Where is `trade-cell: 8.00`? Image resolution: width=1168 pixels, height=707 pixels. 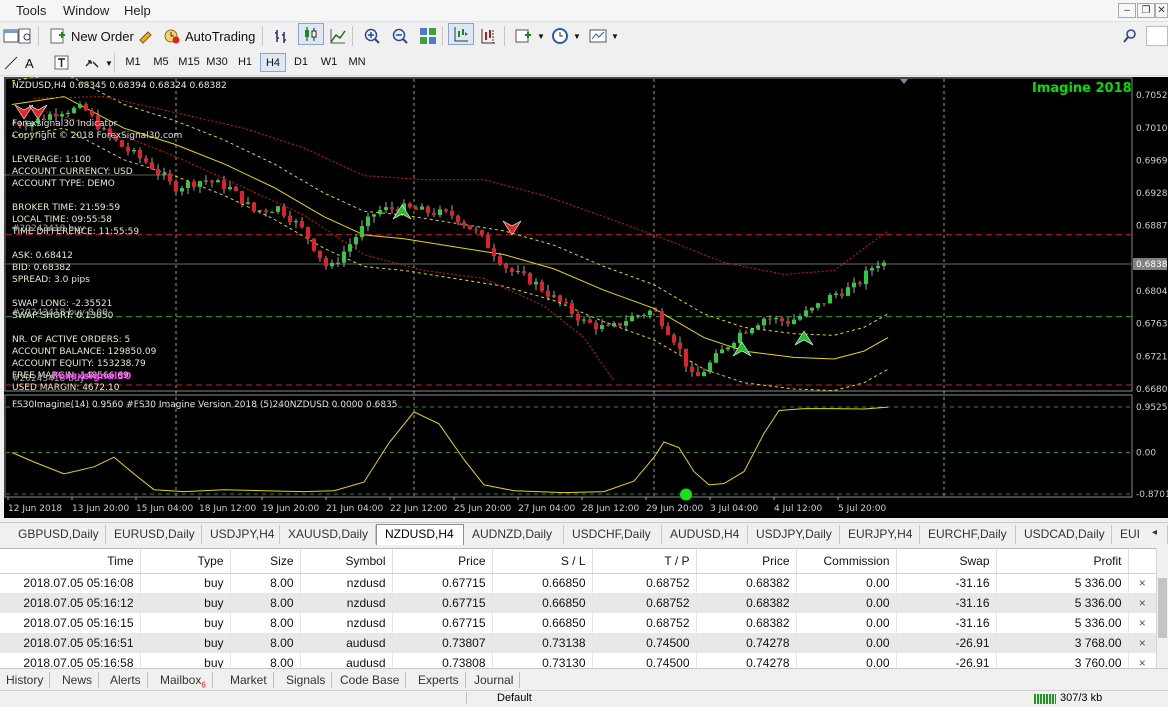
trade-cell: 8.00 is located at coordinates (265, 583).